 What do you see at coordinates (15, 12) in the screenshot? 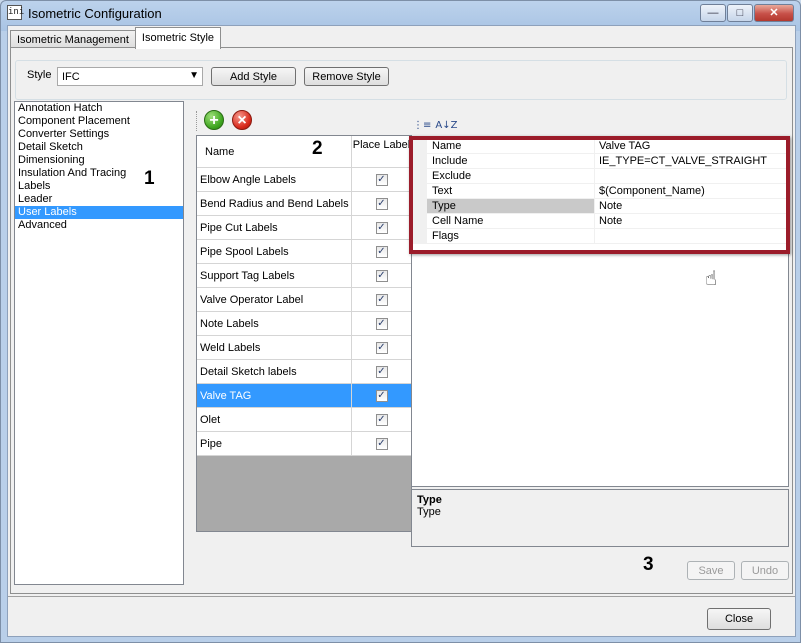
I see `app-icon: ini` at bounding box center [15, 12].